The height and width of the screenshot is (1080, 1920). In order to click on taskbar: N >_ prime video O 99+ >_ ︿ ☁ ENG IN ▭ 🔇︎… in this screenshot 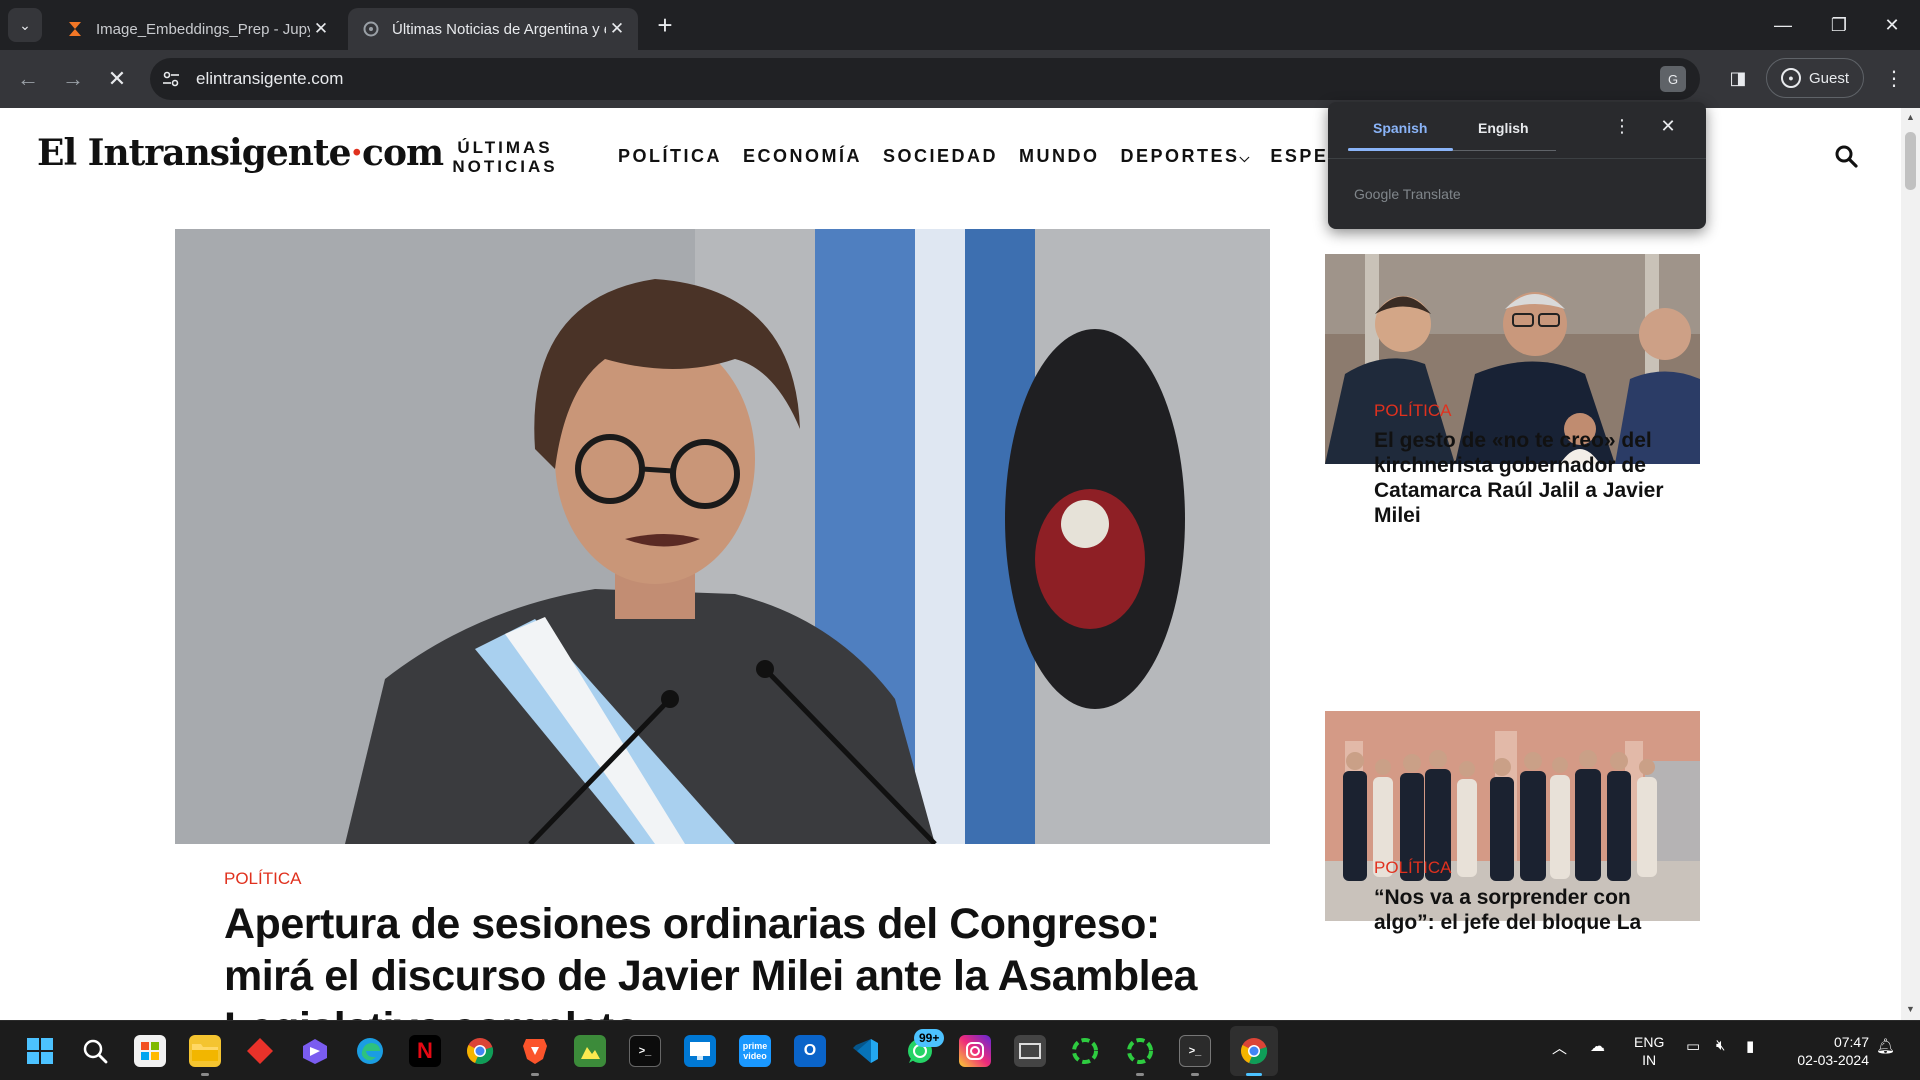, I will do `click(960, 1050)`.